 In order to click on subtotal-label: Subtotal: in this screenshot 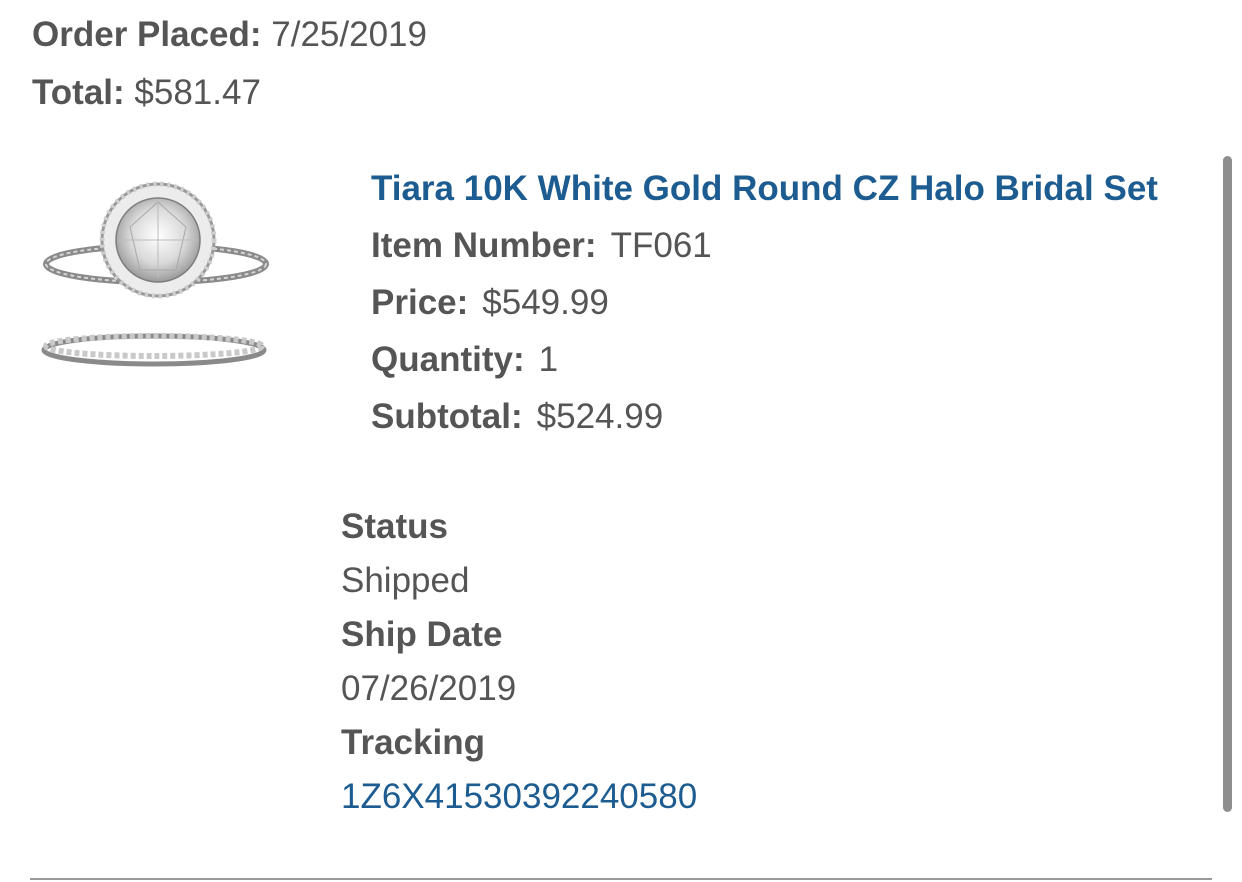, I will do `click(447, 416)`.